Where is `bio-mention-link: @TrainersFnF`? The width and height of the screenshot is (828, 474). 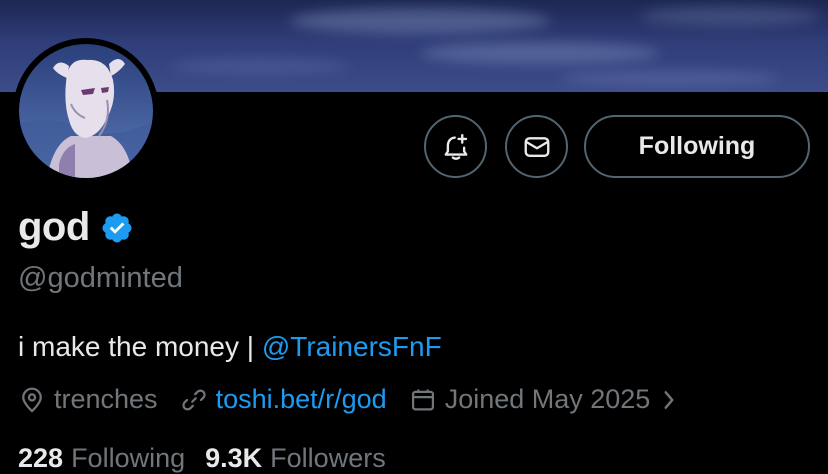 bio-mention-link: @TrainersFnF is located at coordinates (352, 346).